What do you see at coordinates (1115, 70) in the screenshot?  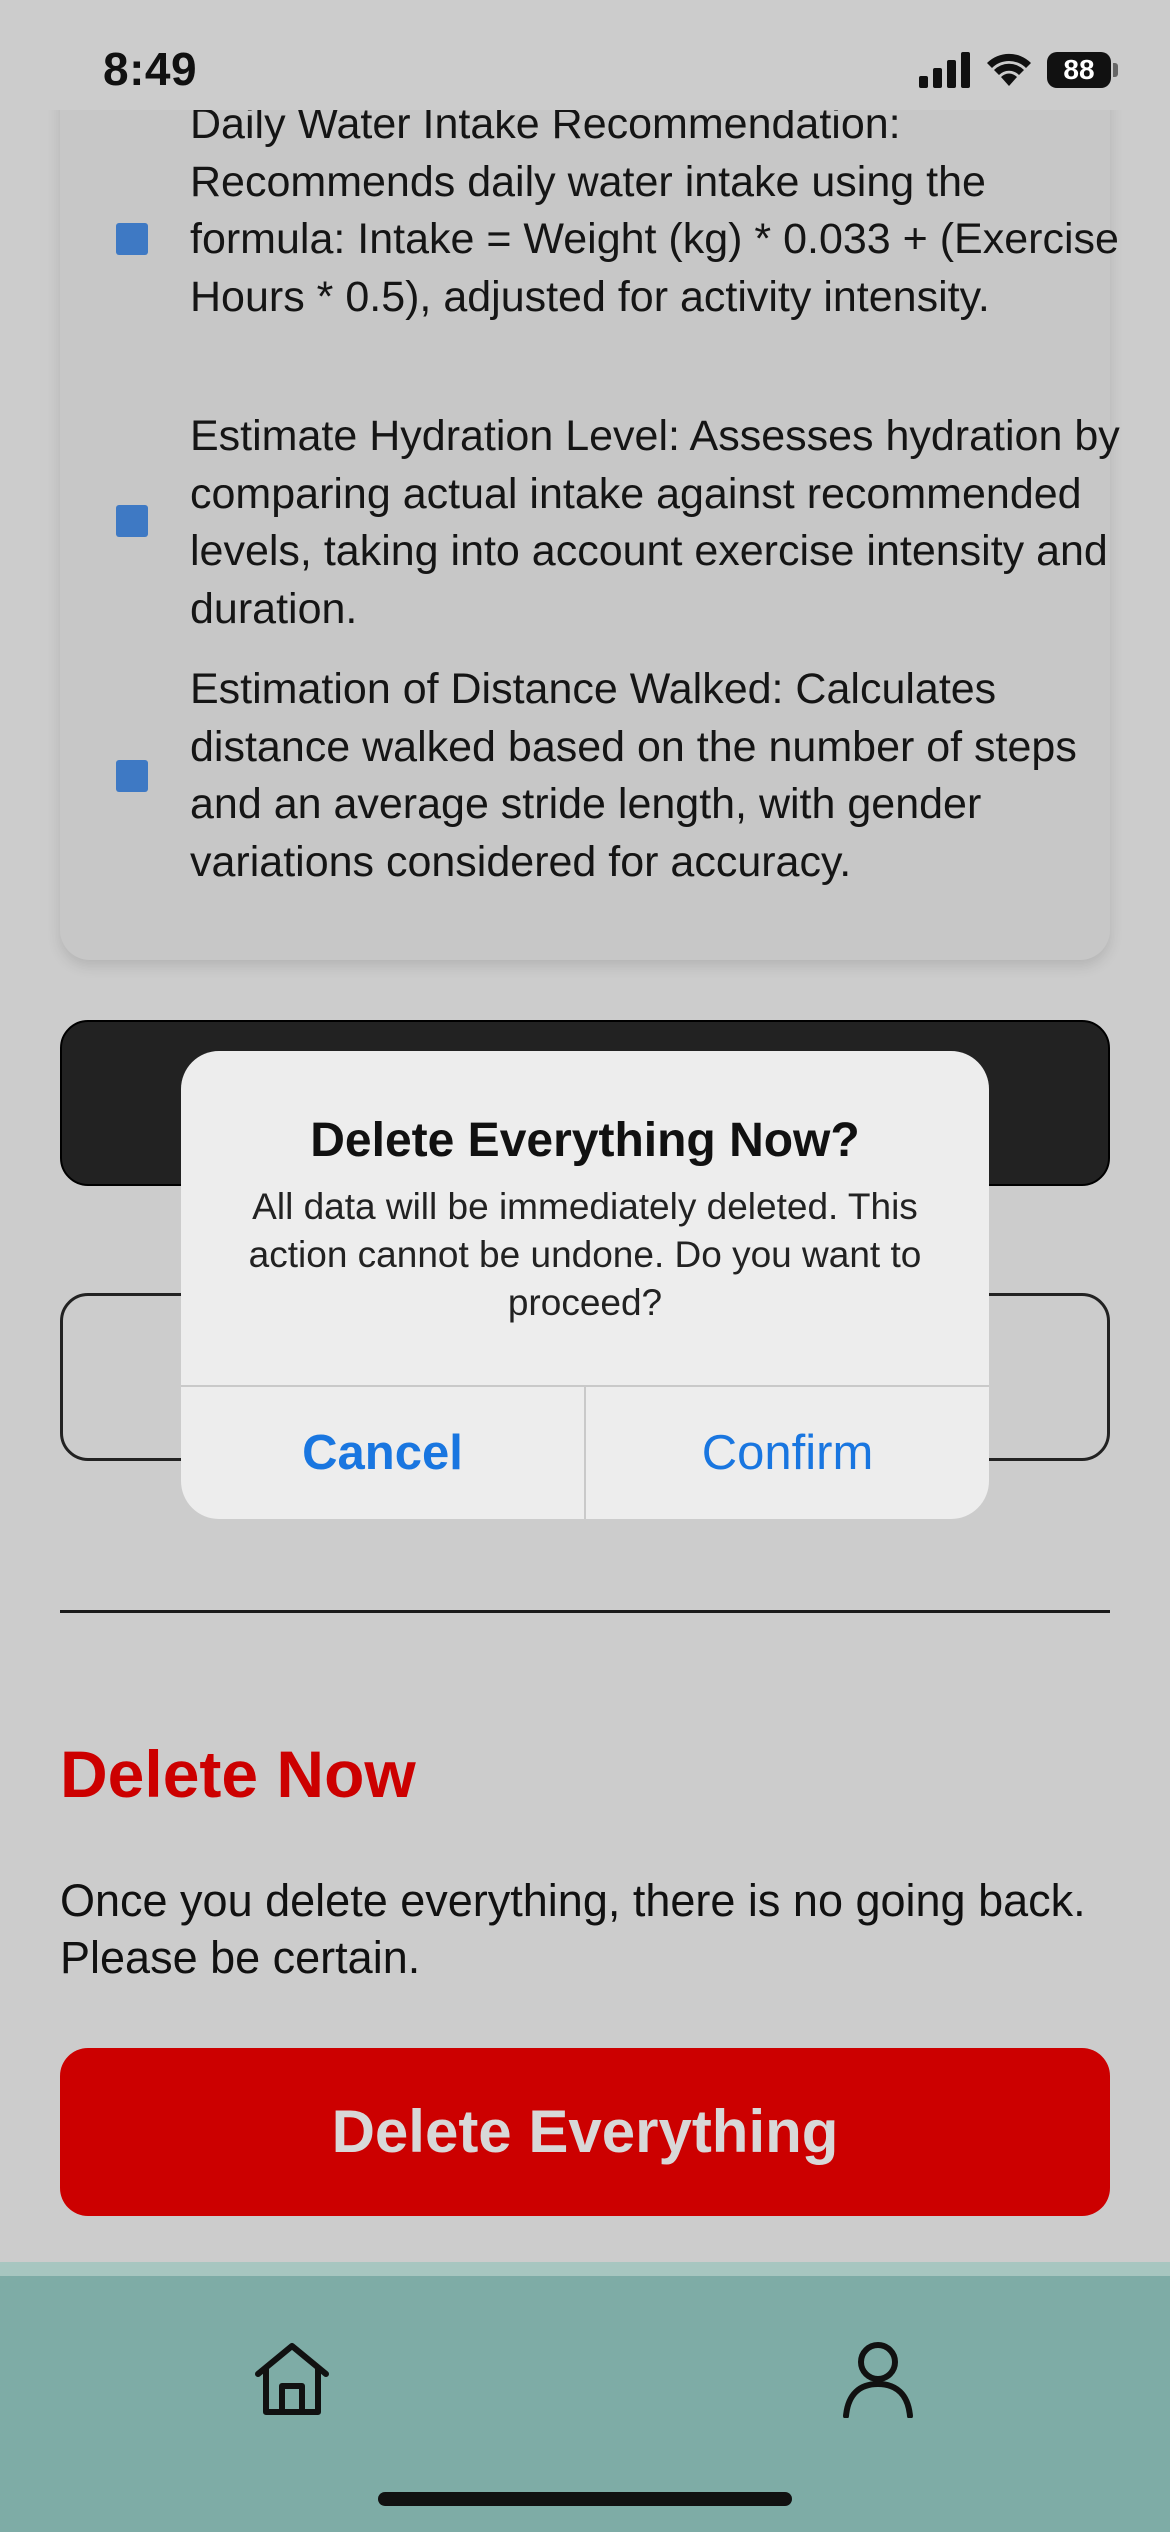 I see `battery-cap` at bounding box center [1115, 70].